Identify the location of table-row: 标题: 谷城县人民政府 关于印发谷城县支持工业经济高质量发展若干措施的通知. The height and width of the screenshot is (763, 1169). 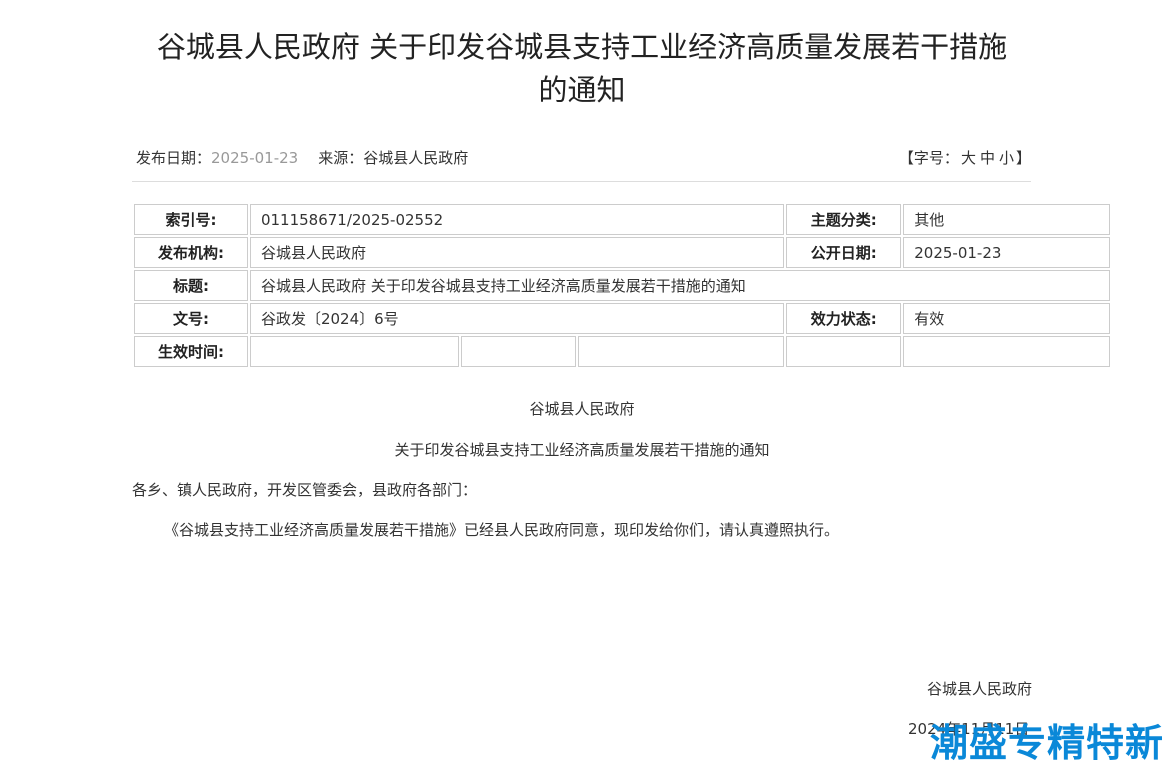
(622, 285).